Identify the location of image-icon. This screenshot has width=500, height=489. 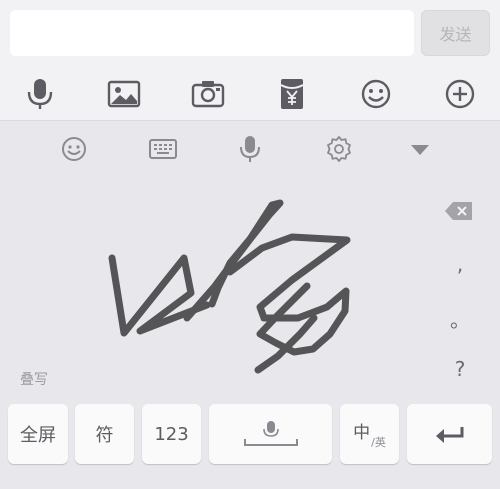
(124, 94).